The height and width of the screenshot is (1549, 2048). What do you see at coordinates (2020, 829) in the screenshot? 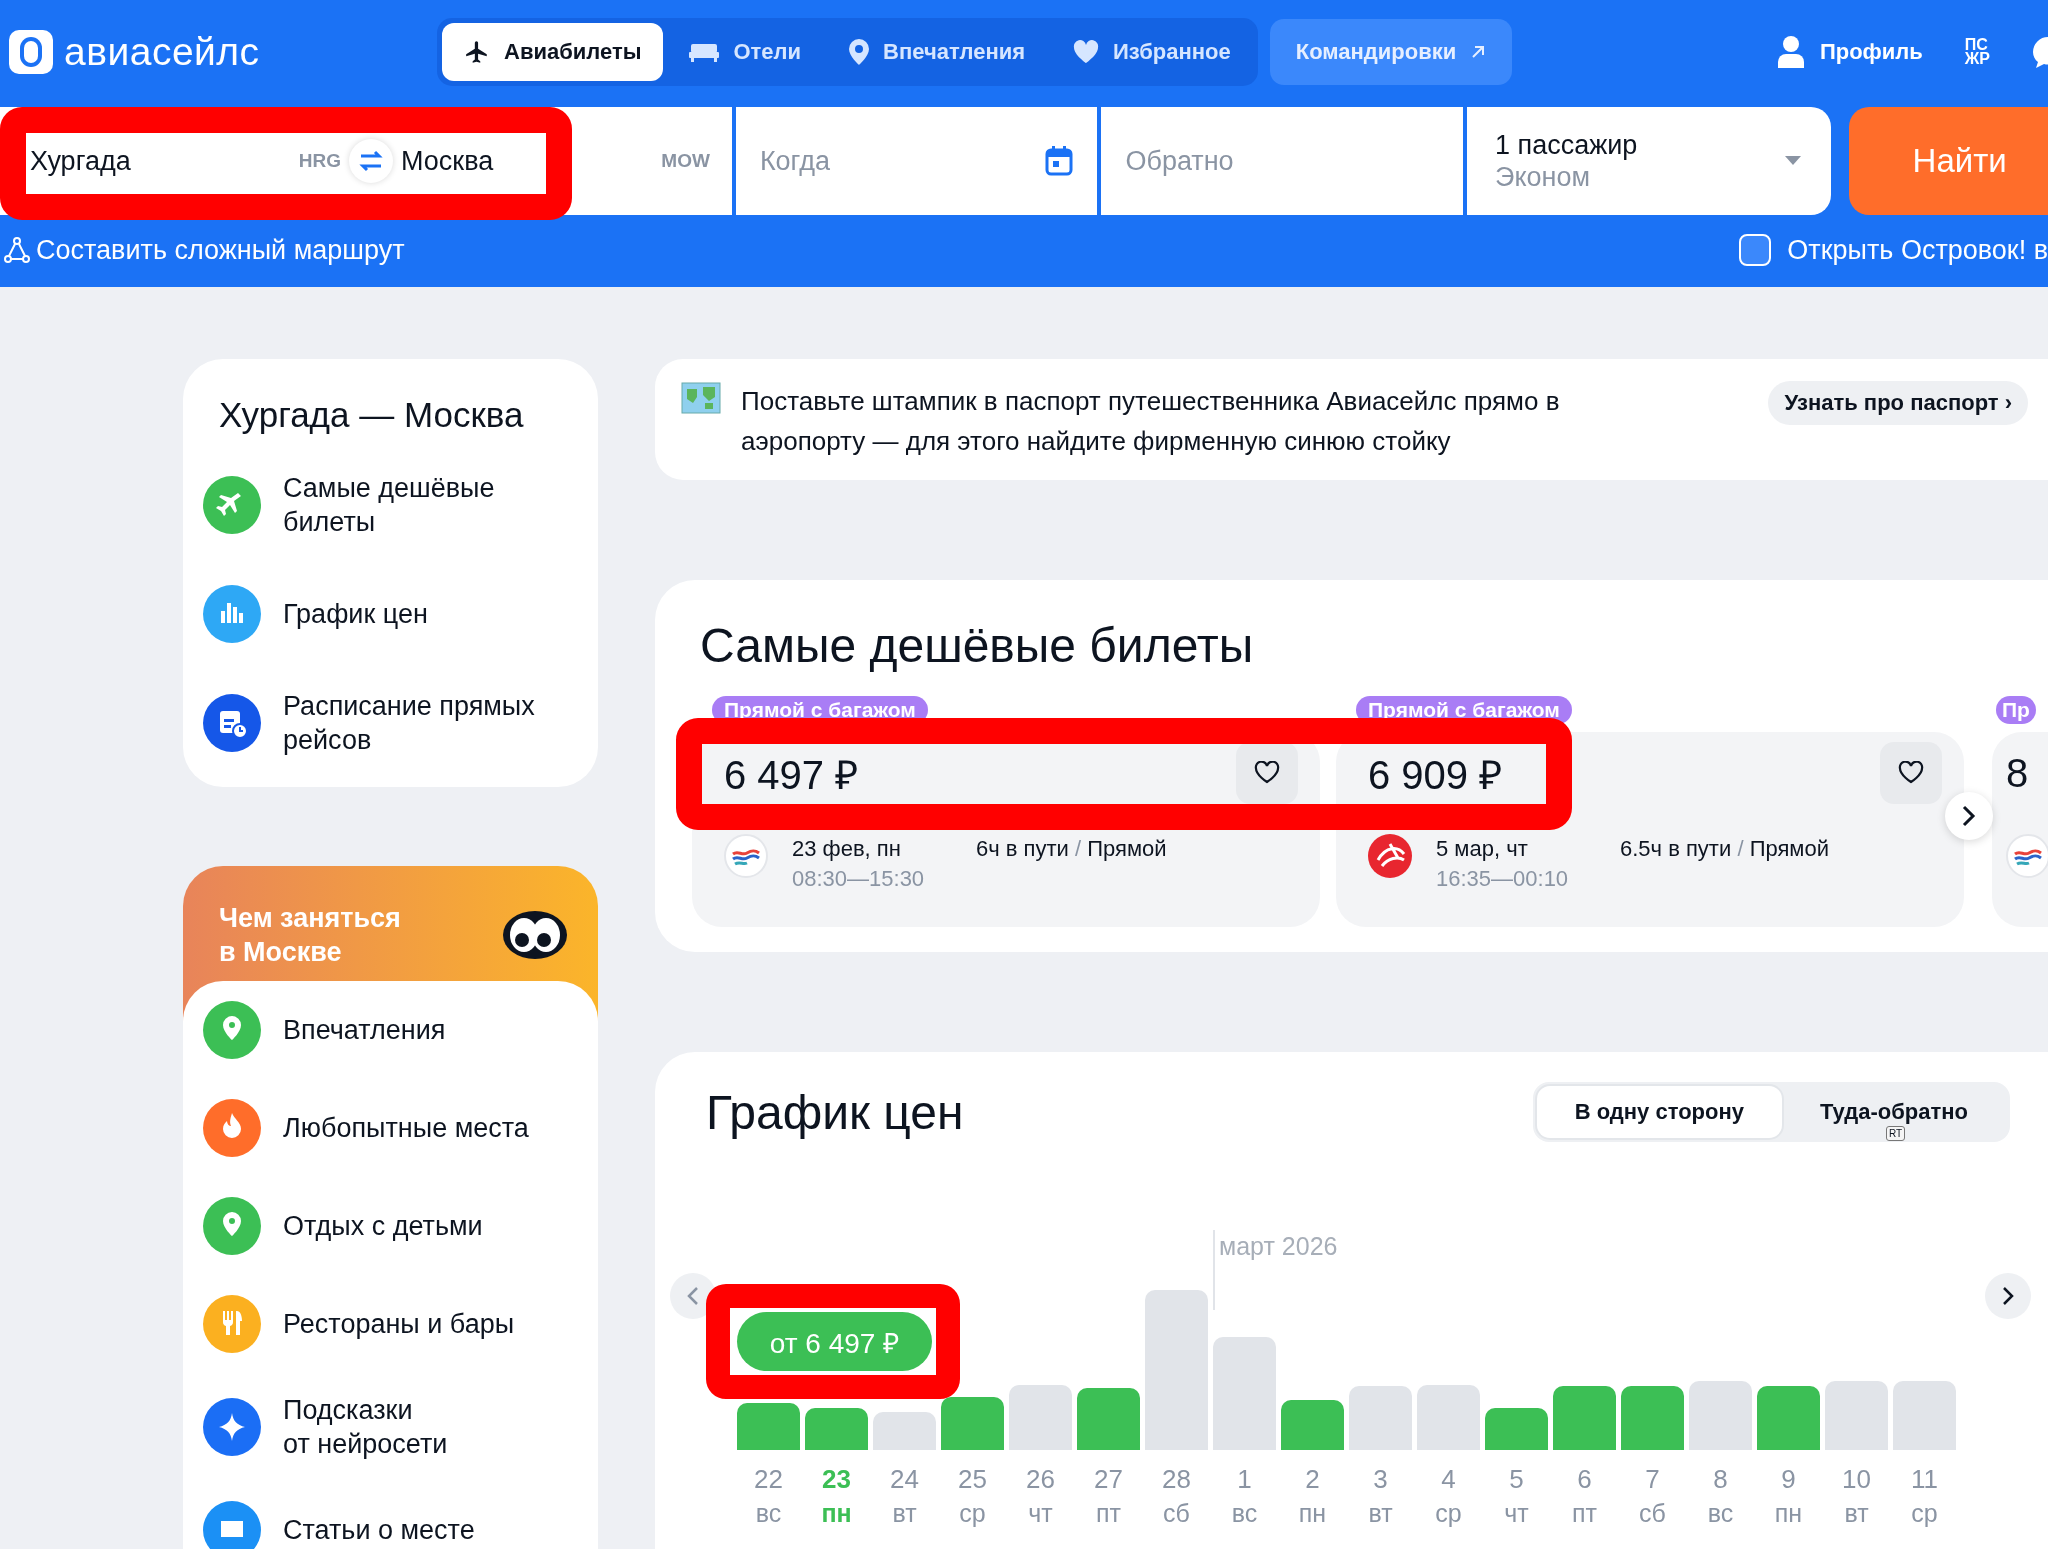
I see `ticket-card: 8` at bounding box center [2020, 829].